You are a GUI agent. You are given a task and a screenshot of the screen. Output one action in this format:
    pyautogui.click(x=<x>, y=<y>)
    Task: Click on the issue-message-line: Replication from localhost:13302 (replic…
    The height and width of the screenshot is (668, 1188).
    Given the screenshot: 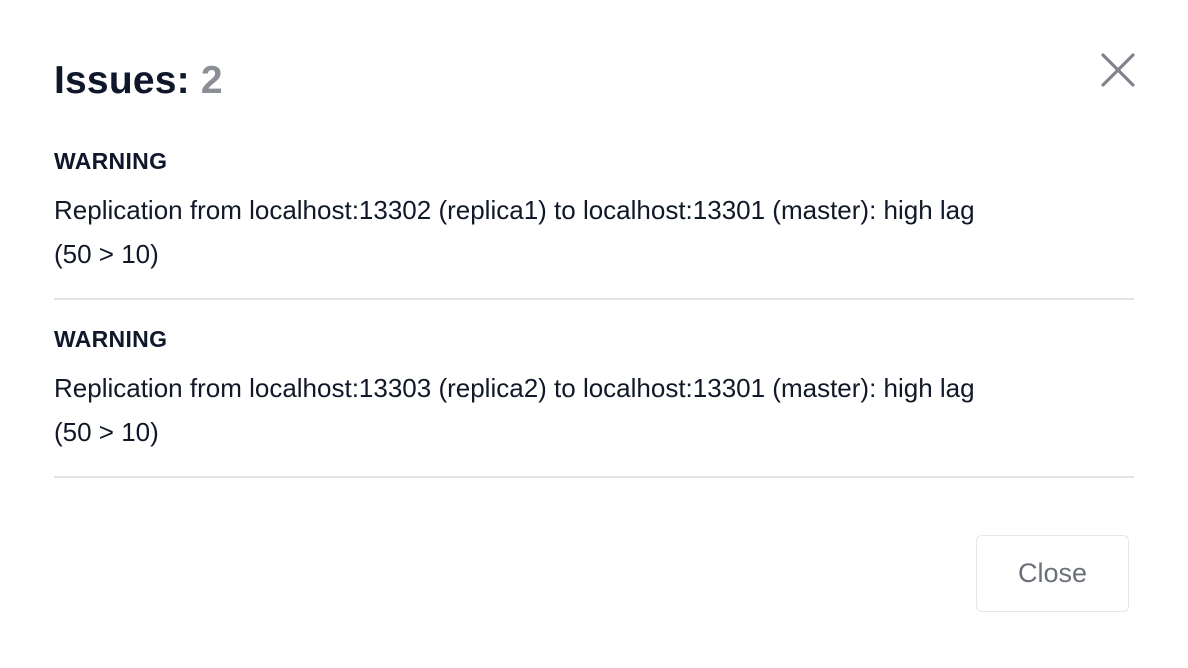 What is the action you would take?
    pyautogui.click(x=514, y=210)
    